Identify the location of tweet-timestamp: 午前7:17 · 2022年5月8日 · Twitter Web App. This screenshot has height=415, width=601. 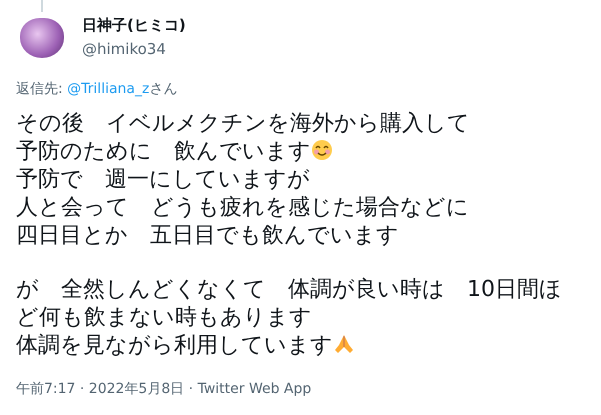
(300, 389).